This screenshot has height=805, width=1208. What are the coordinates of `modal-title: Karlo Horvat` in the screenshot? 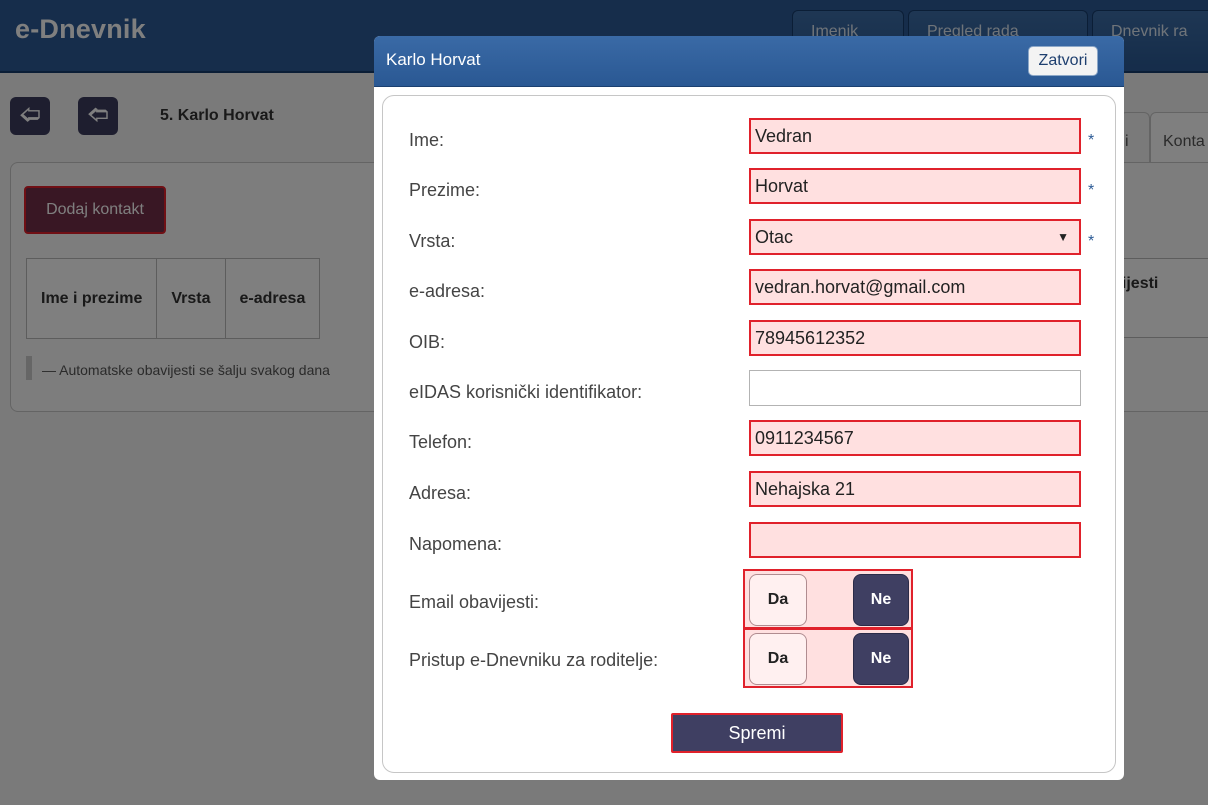 It's located at (433, 59).